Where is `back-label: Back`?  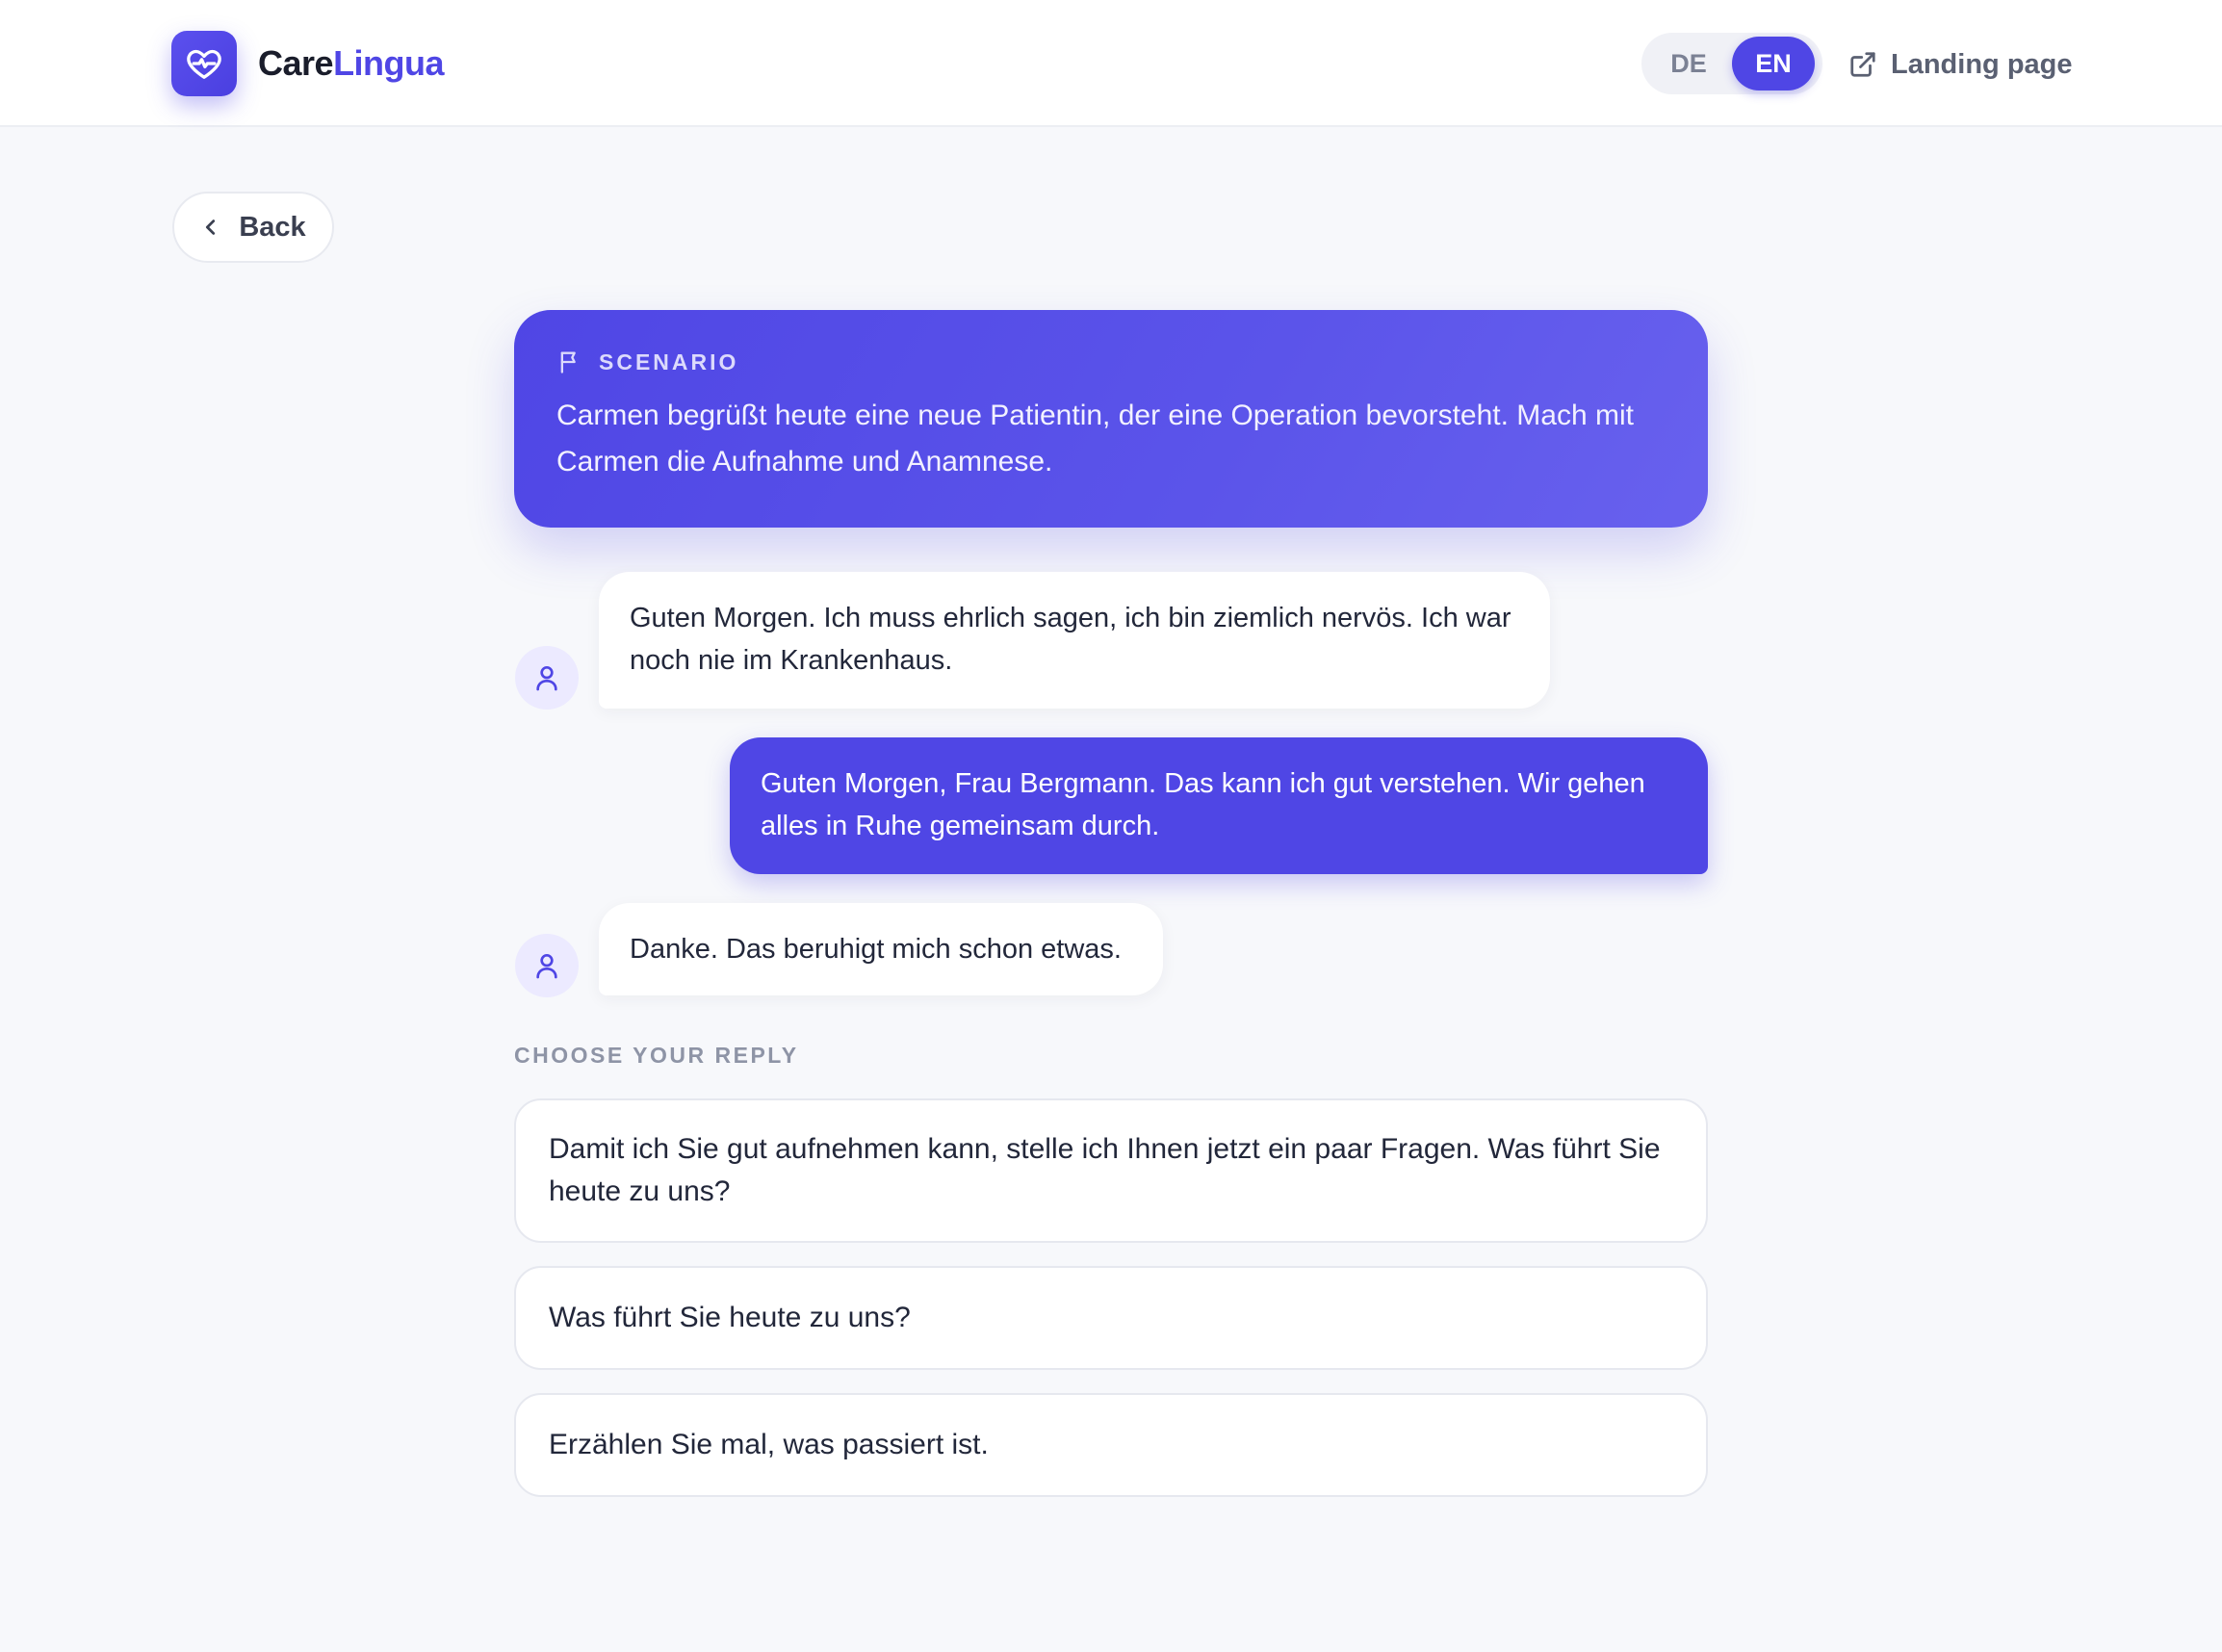 back-label: Back is located at coordinates (272, 227).